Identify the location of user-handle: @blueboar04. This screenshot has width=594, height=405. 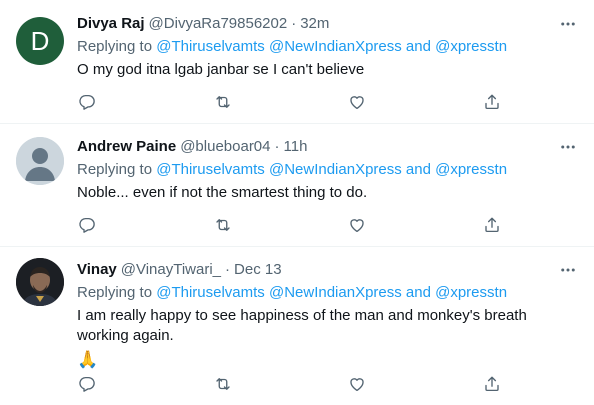
(225, 147).